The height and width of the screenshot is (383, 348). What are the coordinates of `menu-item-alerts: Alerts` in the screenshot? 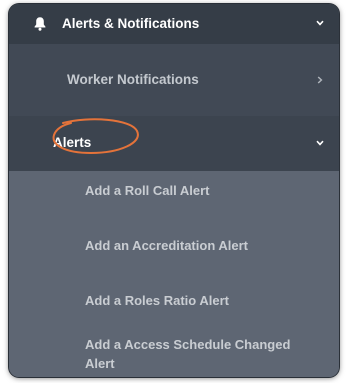 It's located at (174, 143).